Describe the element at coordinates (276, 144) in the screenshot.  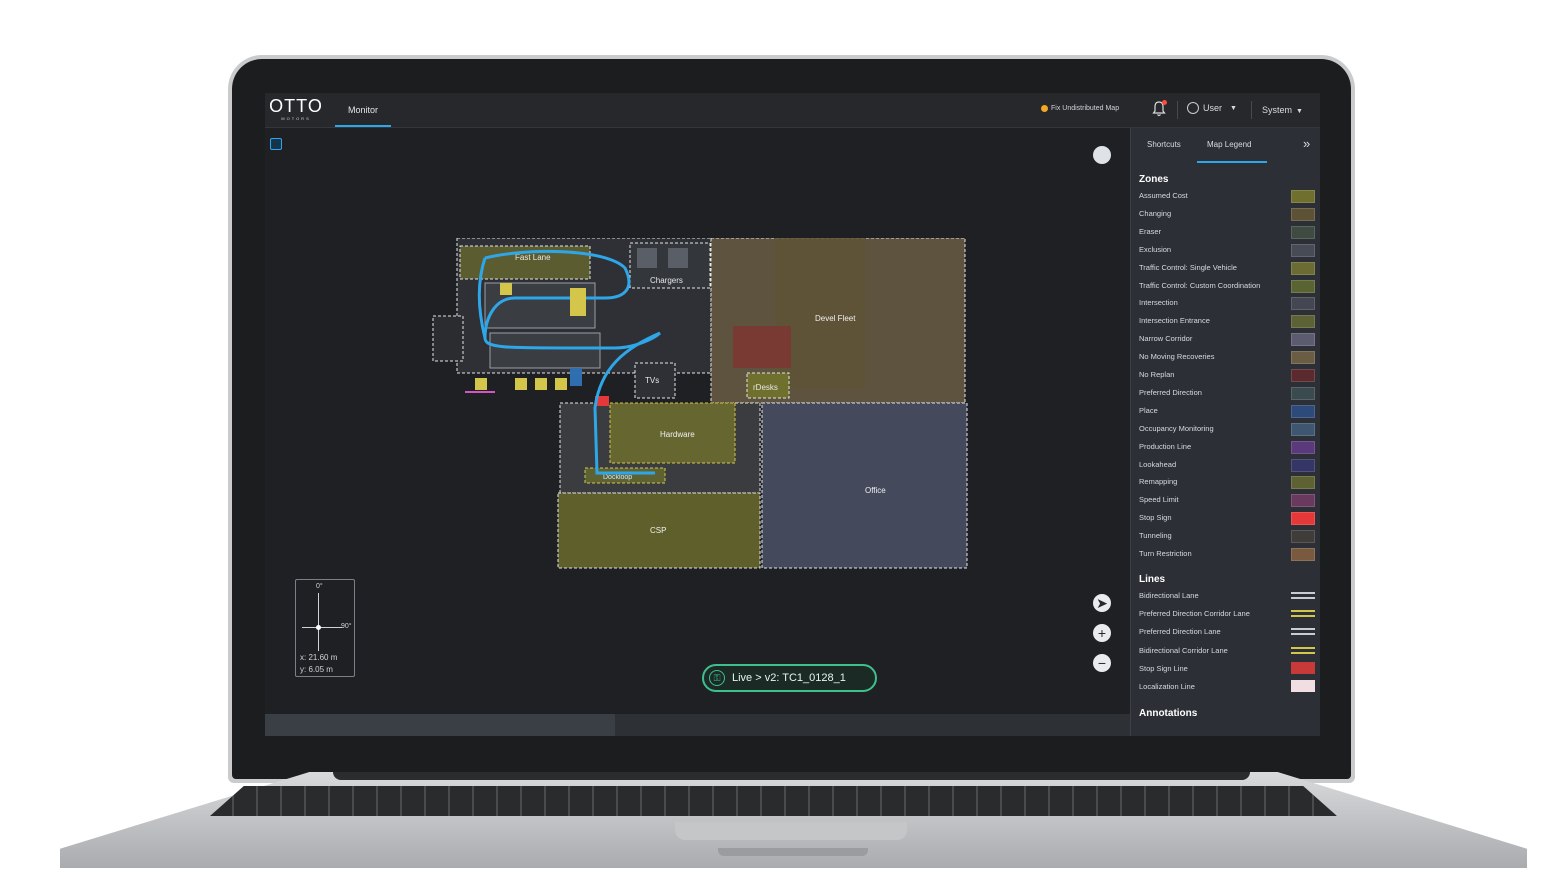
I see `map-toggle-icon` at that location.